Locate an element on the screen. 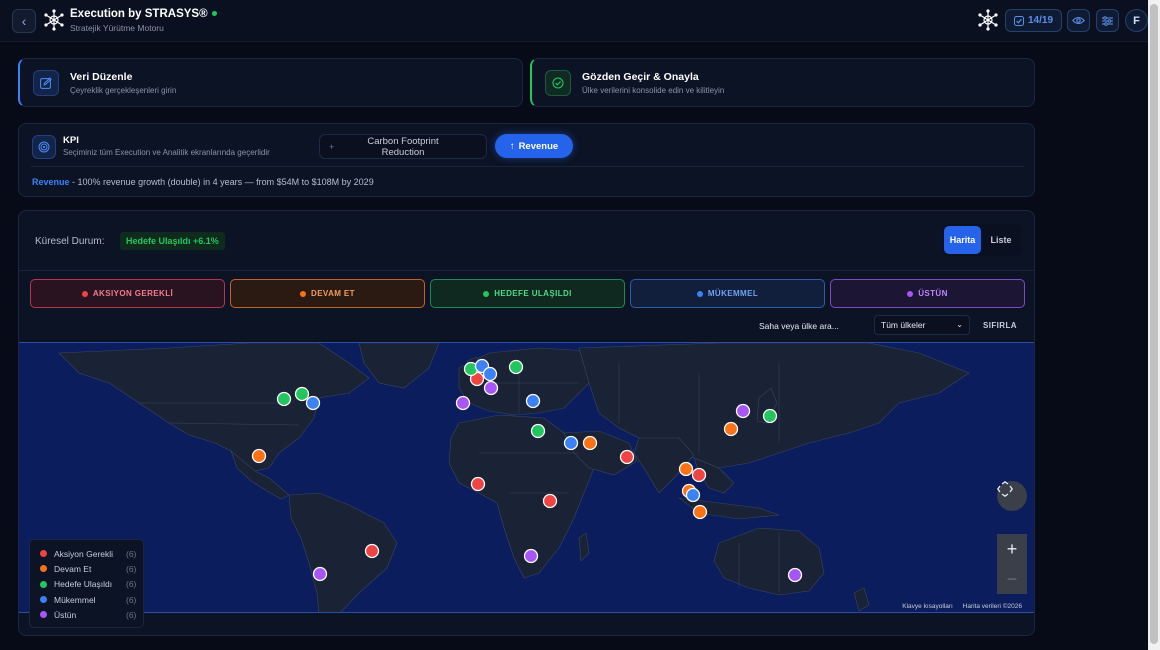 The image size is (1160, 650). legend-item: Üstün (6) is located at coordinates (91, 614).